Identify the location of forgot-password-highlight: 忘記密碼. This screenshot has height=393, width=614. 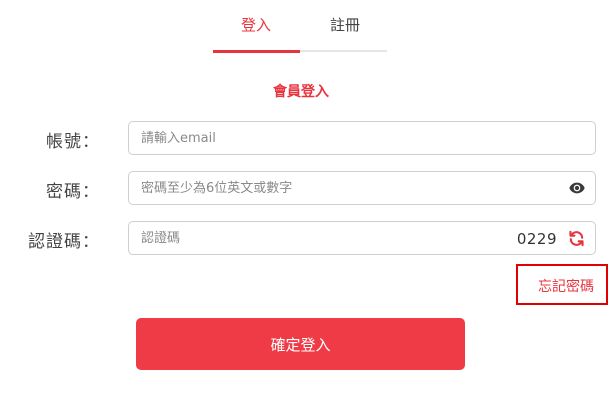
(562, 284).